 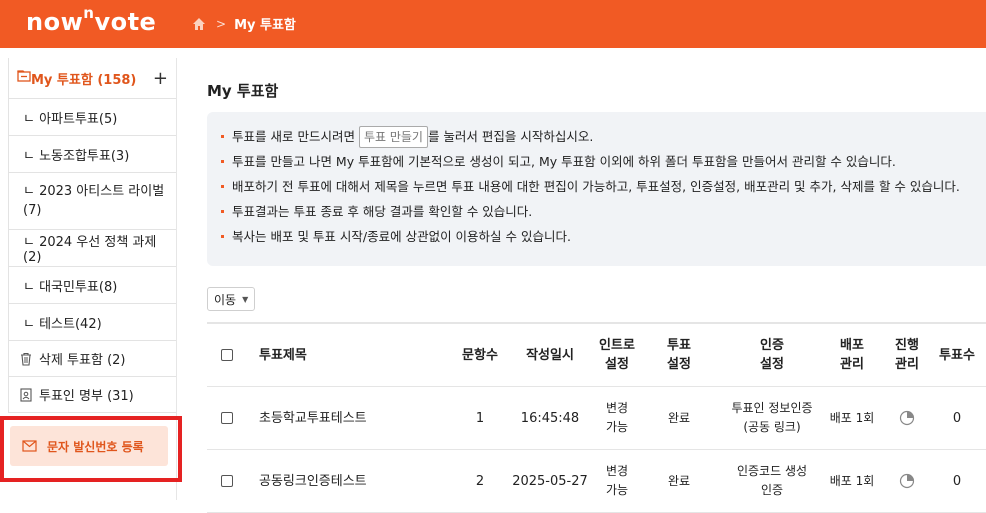 I want to click on auth-setting-link: 투표인 정보인증 (공동 링크), so click(x=772, y=418).